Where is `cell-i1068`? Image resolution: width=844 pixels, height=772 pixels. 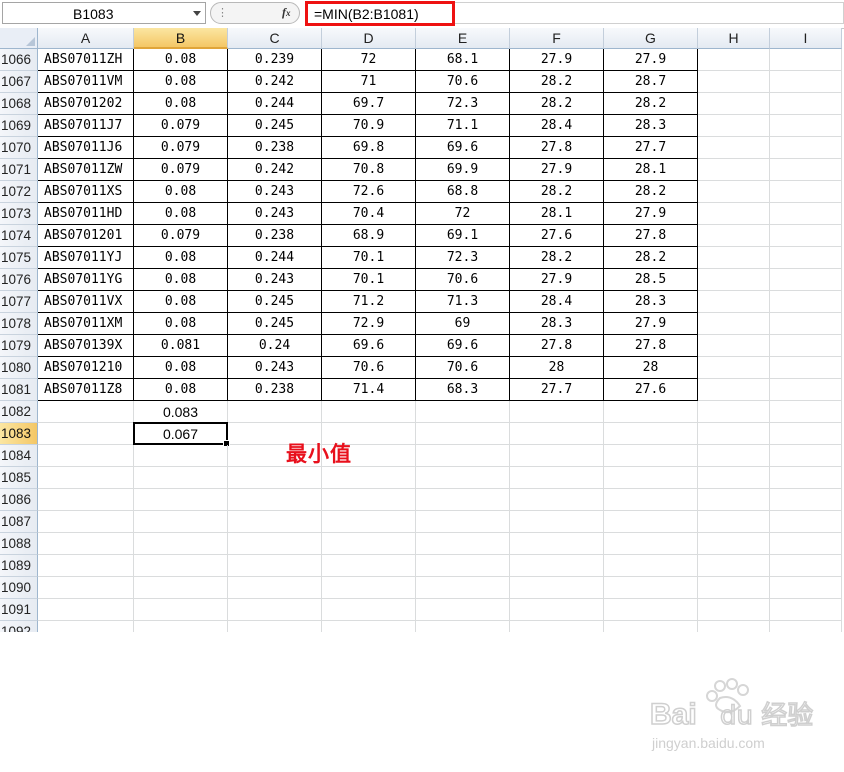 cell-i1068 is located at coordinates (806, 104).